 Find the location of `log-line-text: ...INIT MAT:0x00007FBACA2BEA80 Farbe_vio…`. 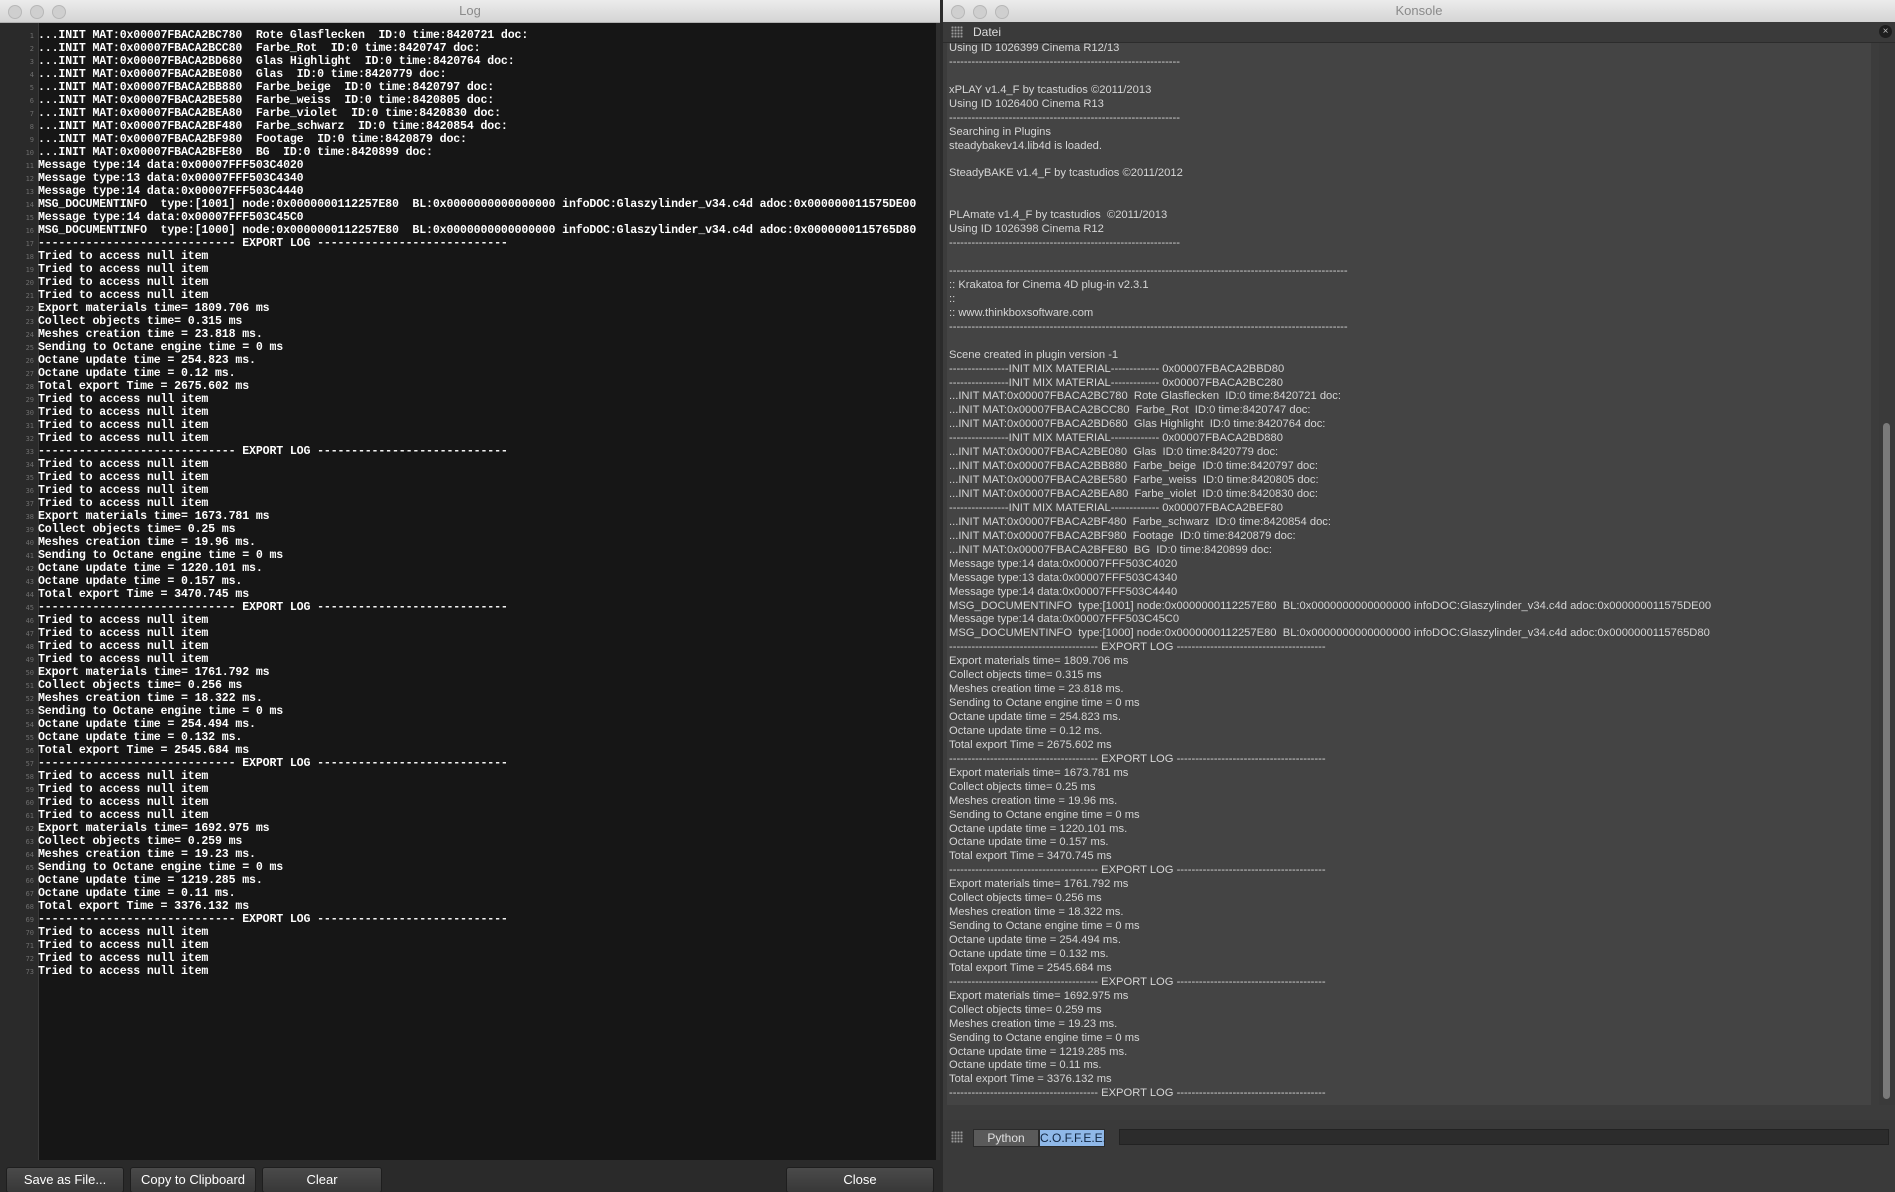

log-line-text: ...INIT MAT:0x00007FBACA2BEA80 Farbe_vio… is located at coordinates (269, 113).